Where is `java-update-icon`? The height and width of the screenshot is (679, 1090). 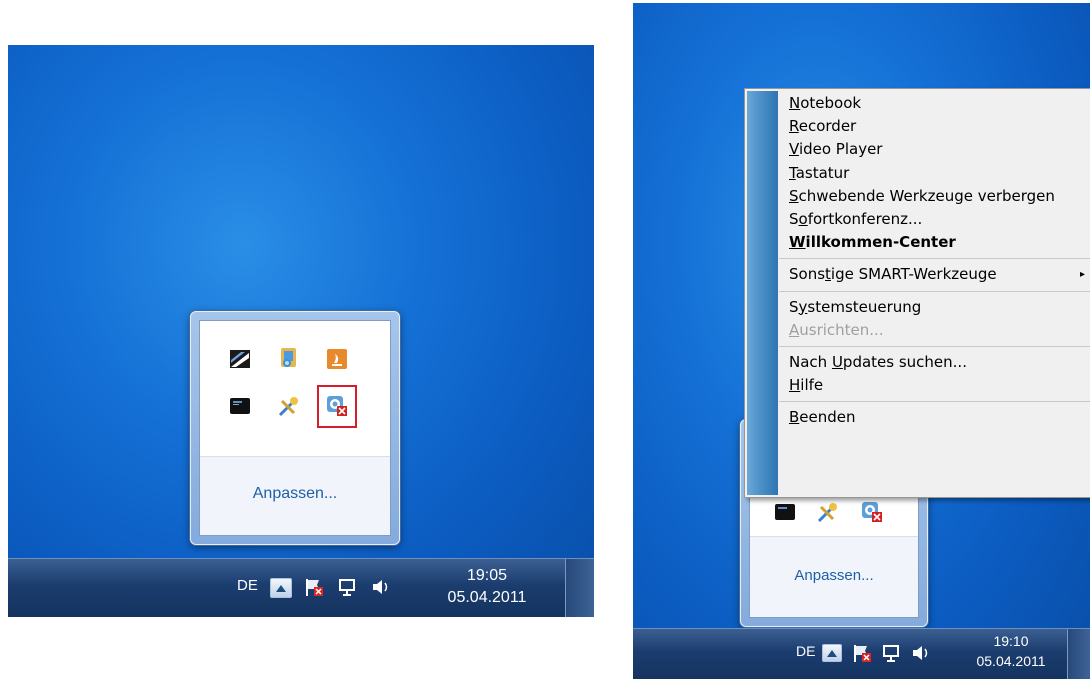 java-update-icon is located at coordinates (337, 359).